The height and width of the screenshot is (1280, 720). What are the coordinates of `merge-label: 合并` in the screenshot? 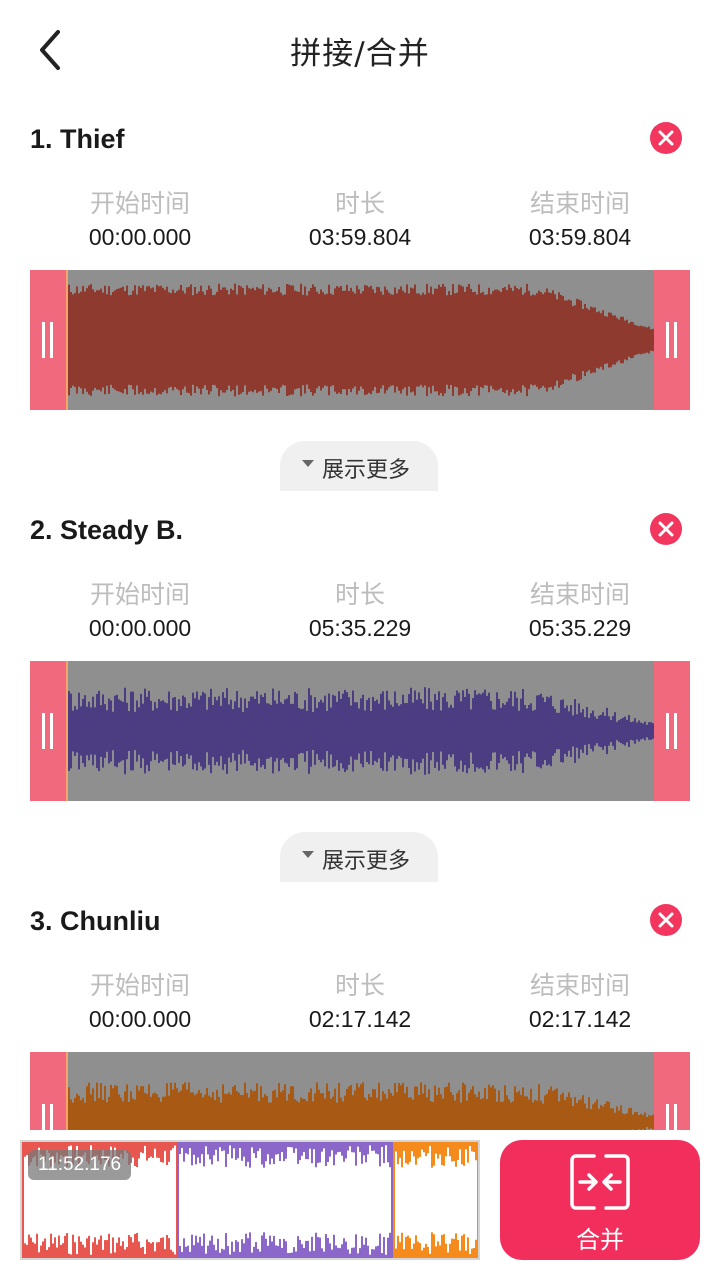 It's located at (600, 1240).